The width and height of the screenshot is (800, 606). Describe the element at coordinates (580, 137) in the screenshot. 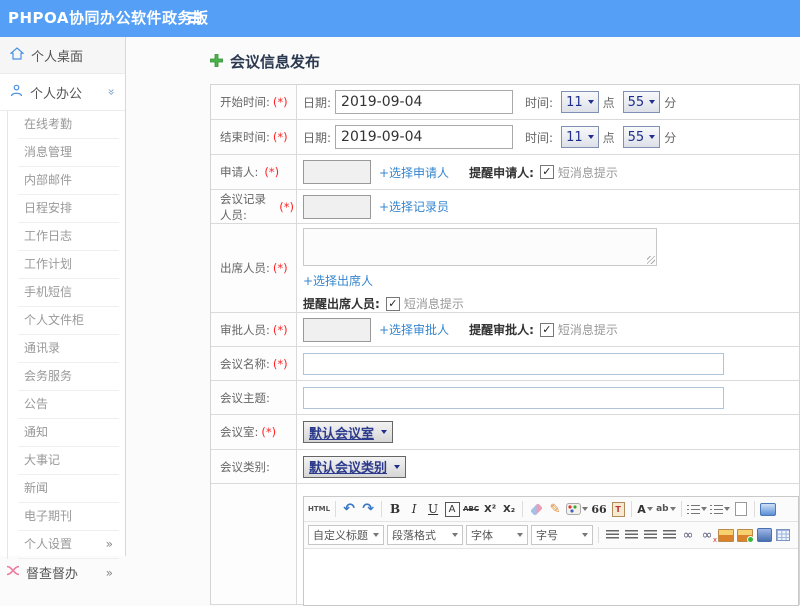

I see `end-hour-select: 11` at that location.